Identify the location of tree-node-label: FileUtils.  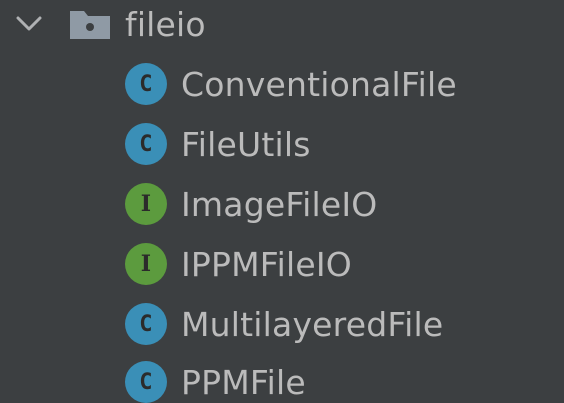
(246, 144).